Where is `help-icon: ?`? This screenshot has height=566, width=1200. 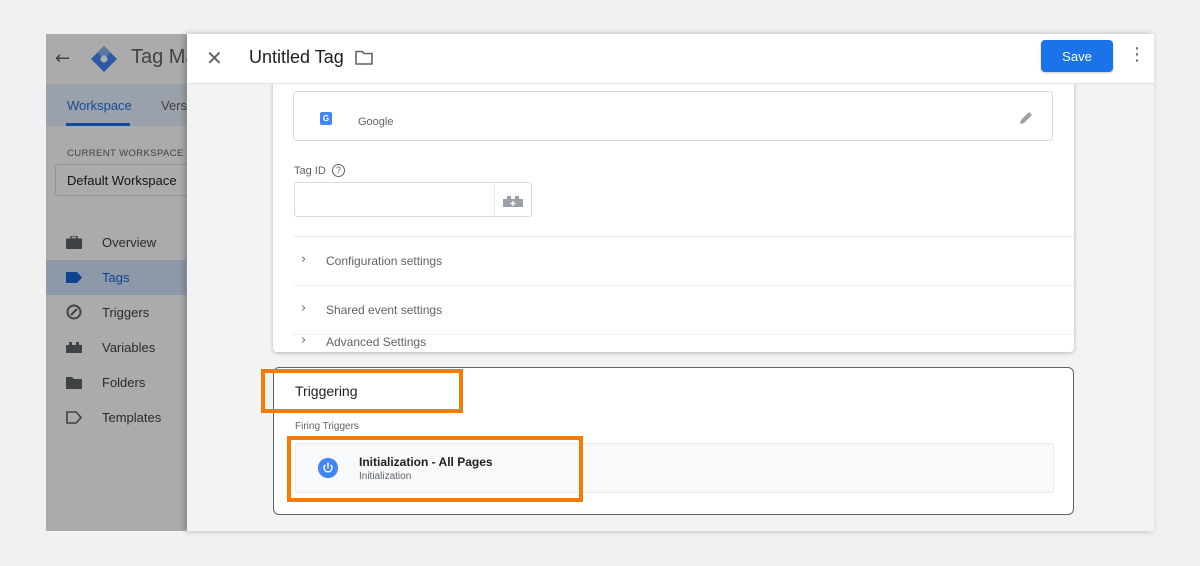 help-icon: ? is located at coordinates (338, 170).